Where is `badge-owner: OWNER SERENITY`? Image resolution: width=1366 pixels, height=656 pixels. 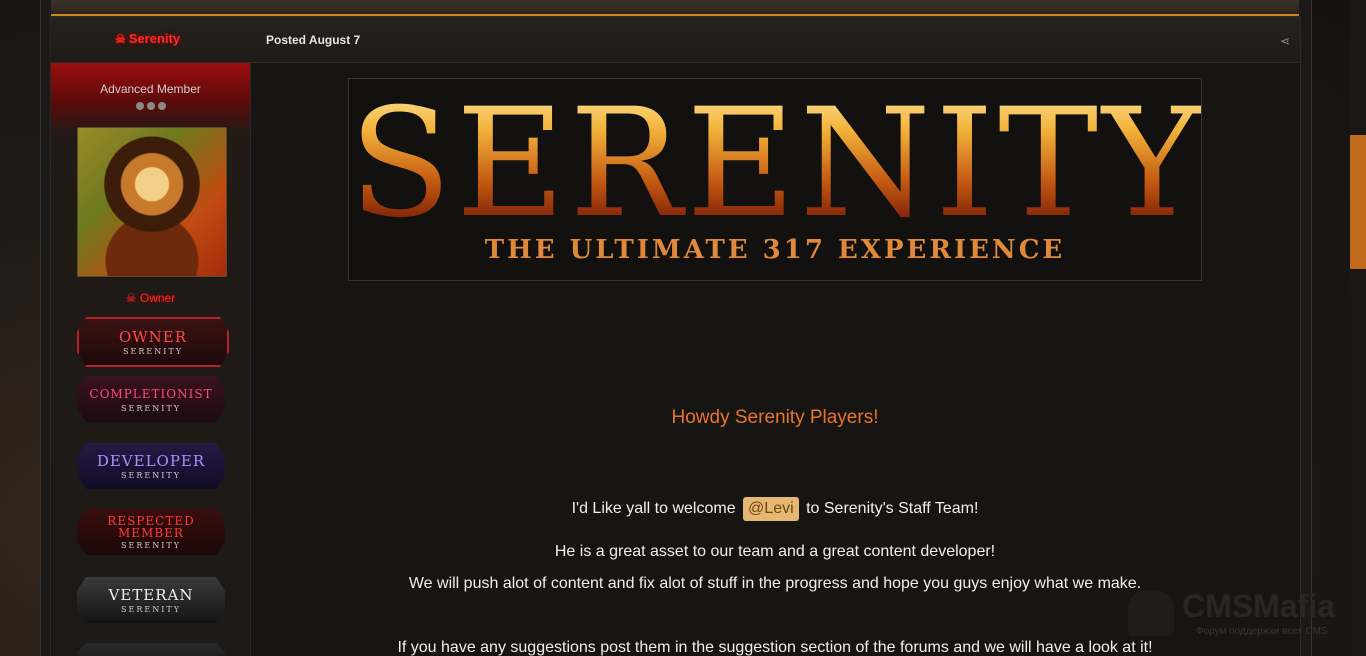 badge-owner: OWNER SERENITY is located at coordinates (153, 342).